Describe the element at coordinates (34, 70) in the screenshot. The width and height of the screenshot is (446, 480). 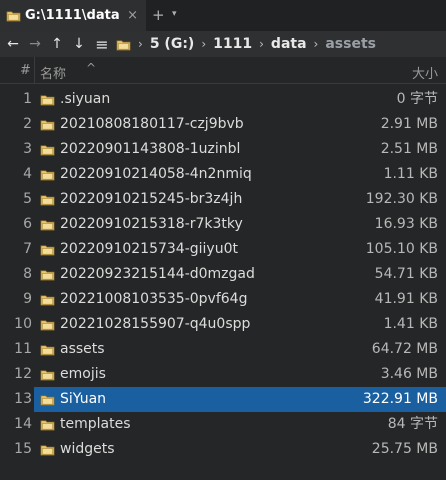
I see `column-divider` at that location.